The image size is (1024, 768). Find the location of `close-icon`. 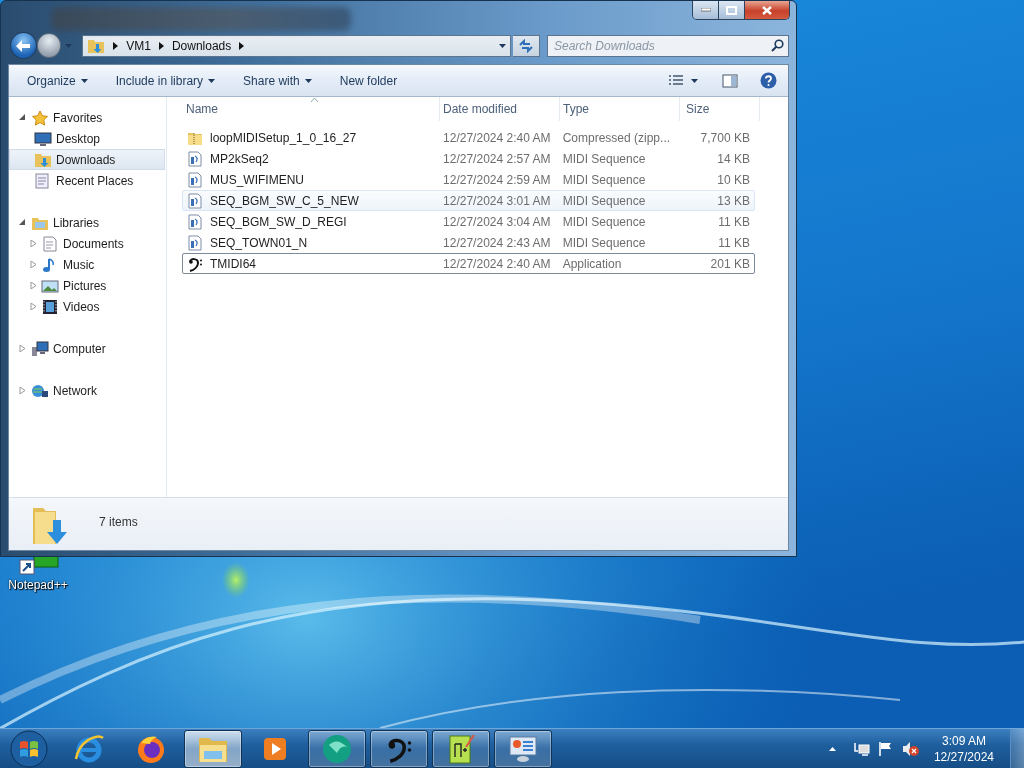

close-icon is located at coordinates (767, 10).